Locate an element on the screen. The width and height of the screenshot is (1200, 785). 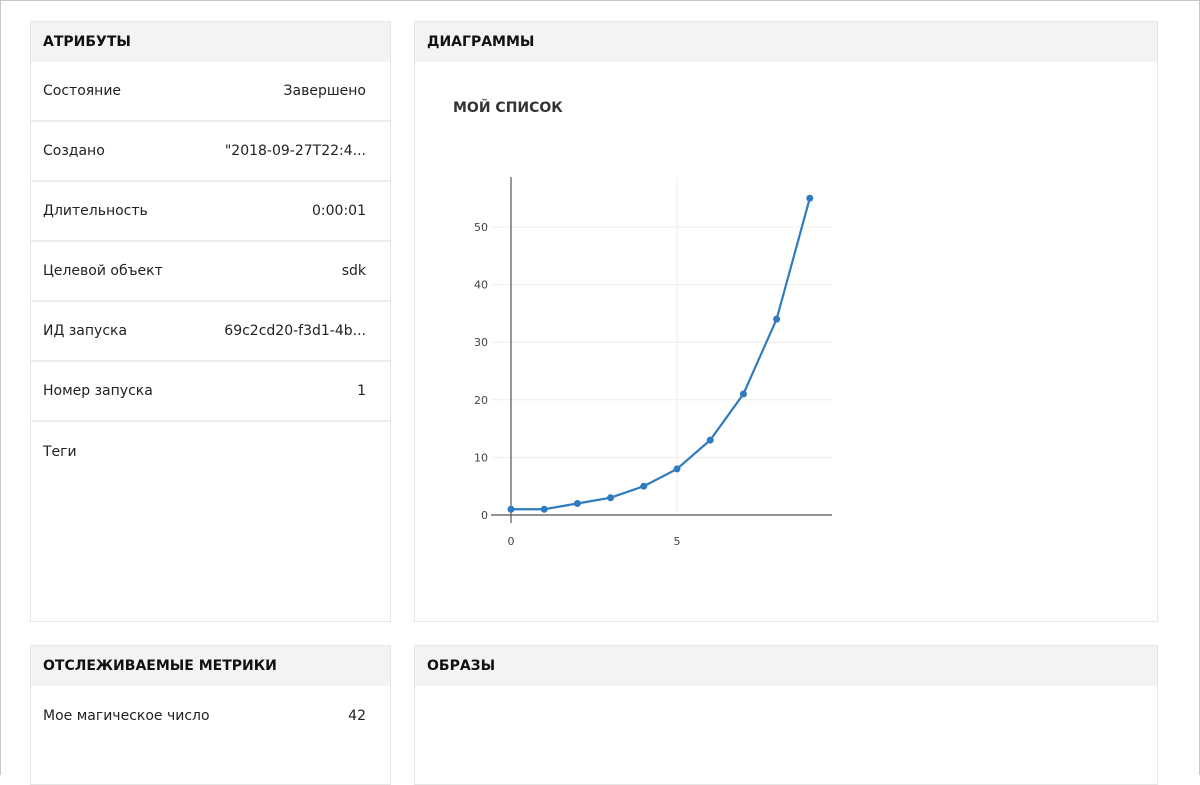
line-chart: 0 10 20 30 40 50 0 5 is located at coordinates (653, 362).